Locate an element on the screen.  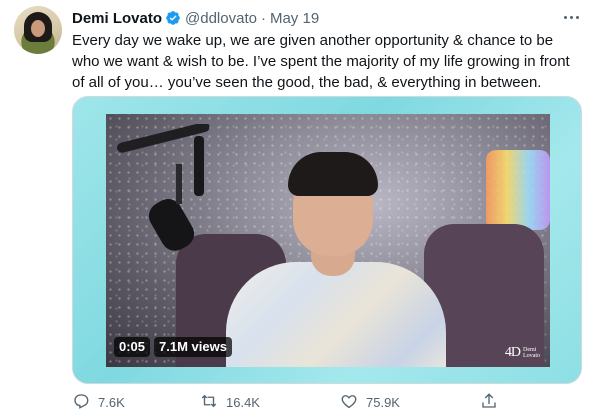
person-shirt is located at coordinates (336, 314).